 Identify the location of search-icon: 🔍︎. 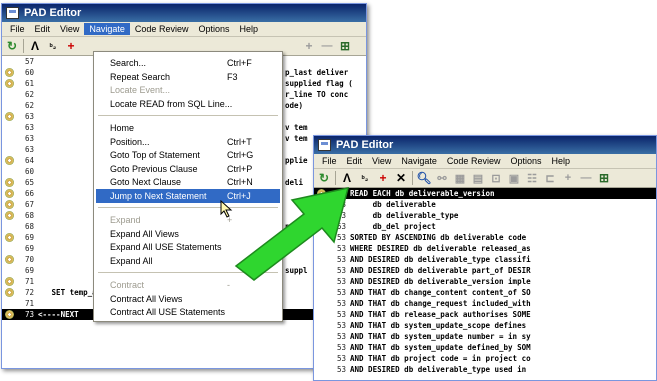
(423, 178).